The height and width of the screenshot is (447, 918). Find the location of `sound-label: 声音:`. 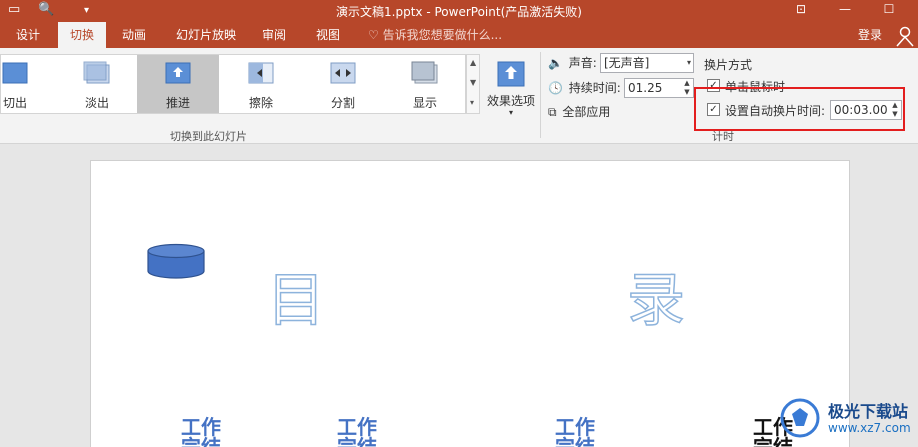

sound-label: 声音: is located at coordinates (582, 63).